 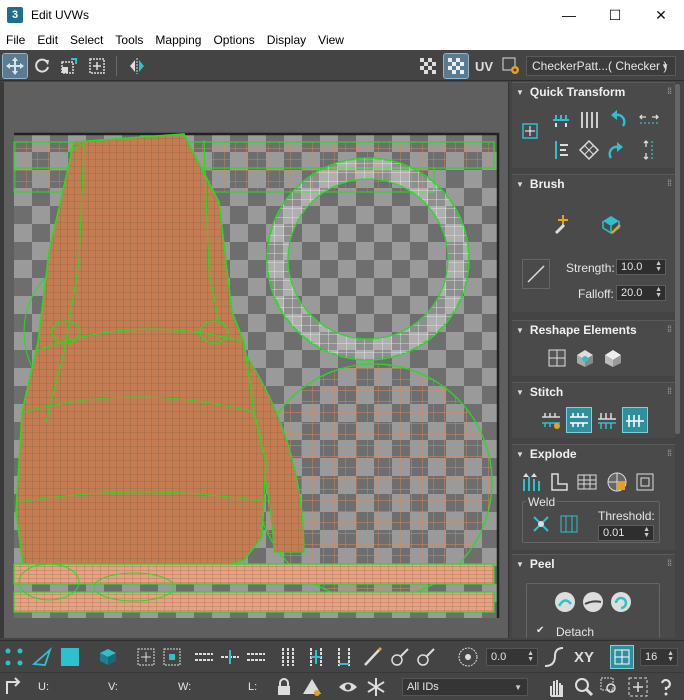 What do you see at coordinates (465, 687) in the screenshot?
I see `material-id-dropdown: All IDs ▼` at bounding box center [465, 687].